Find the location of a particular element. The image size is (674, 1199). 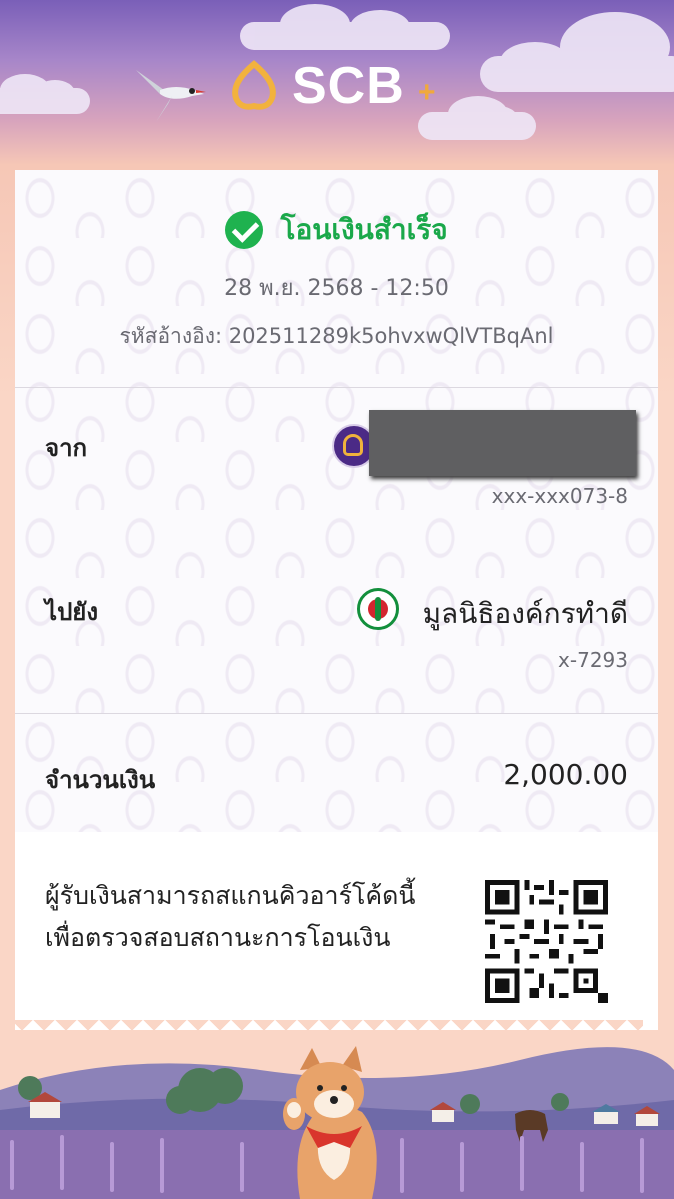

from-label: จาก is located at coordinates (66, 448).